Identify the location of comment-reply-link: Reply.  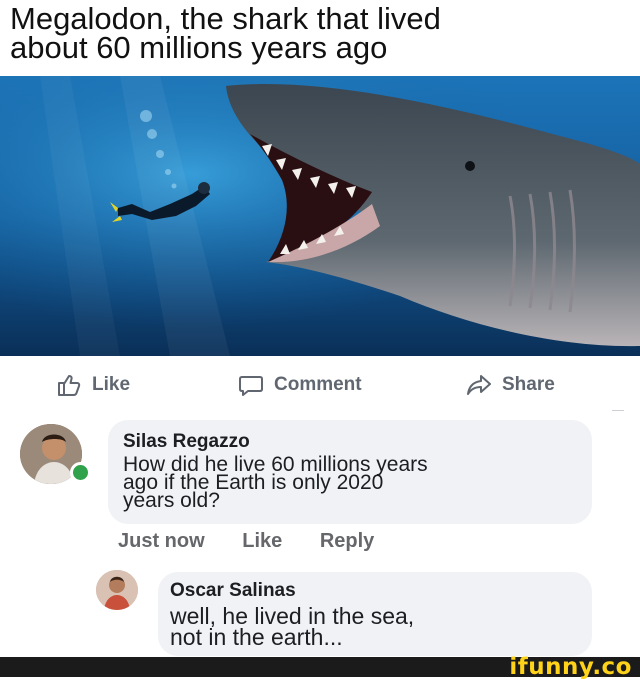
(347, 541).